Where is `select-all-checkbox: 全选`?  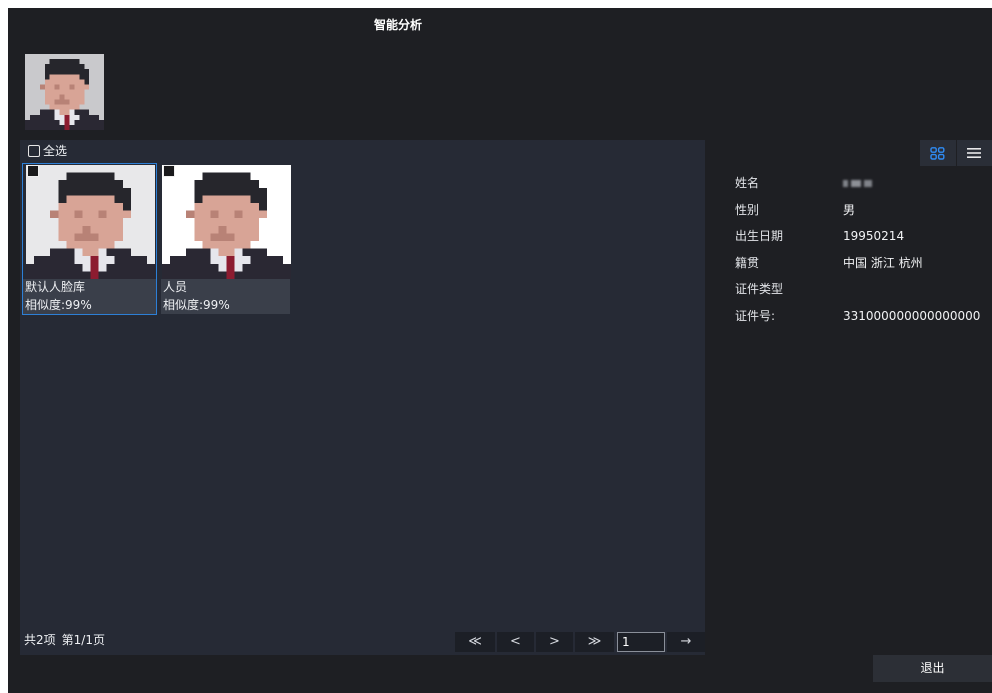 select-all-checkbox: 全选 is located at coordinates (47, 151).